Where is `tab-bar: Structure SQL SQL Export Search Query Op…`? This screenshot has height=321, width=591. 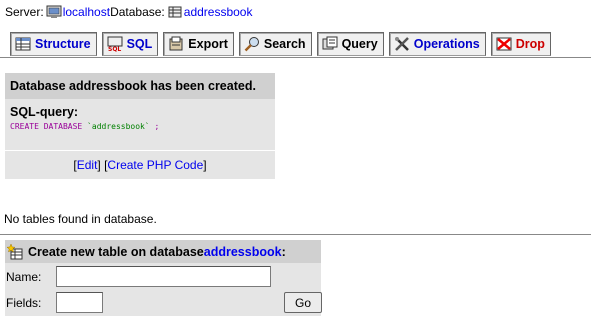 tab-bar: Structure SQL SQL Export Search Query Op… is located at coordinates (283, 44).